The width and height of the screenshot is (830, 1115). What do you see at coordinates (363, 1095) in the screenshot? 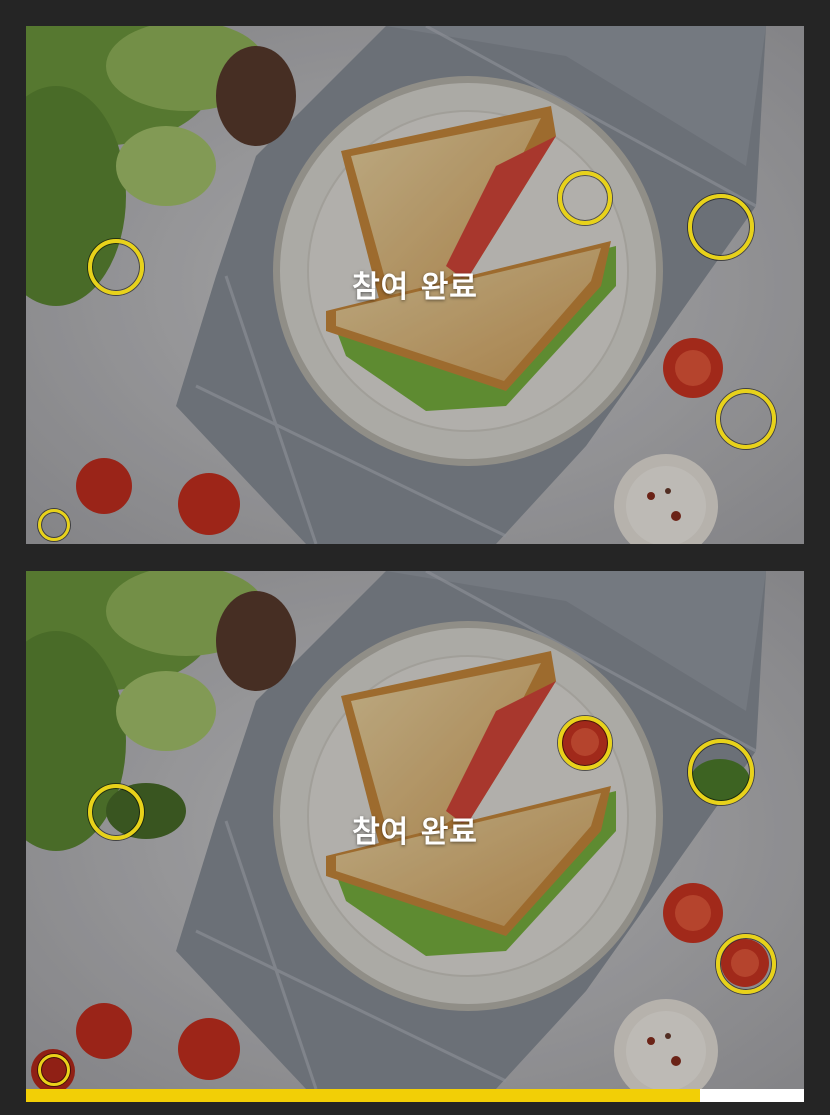
I see `progress-bar-fill` at bounding box center [363, 1095].